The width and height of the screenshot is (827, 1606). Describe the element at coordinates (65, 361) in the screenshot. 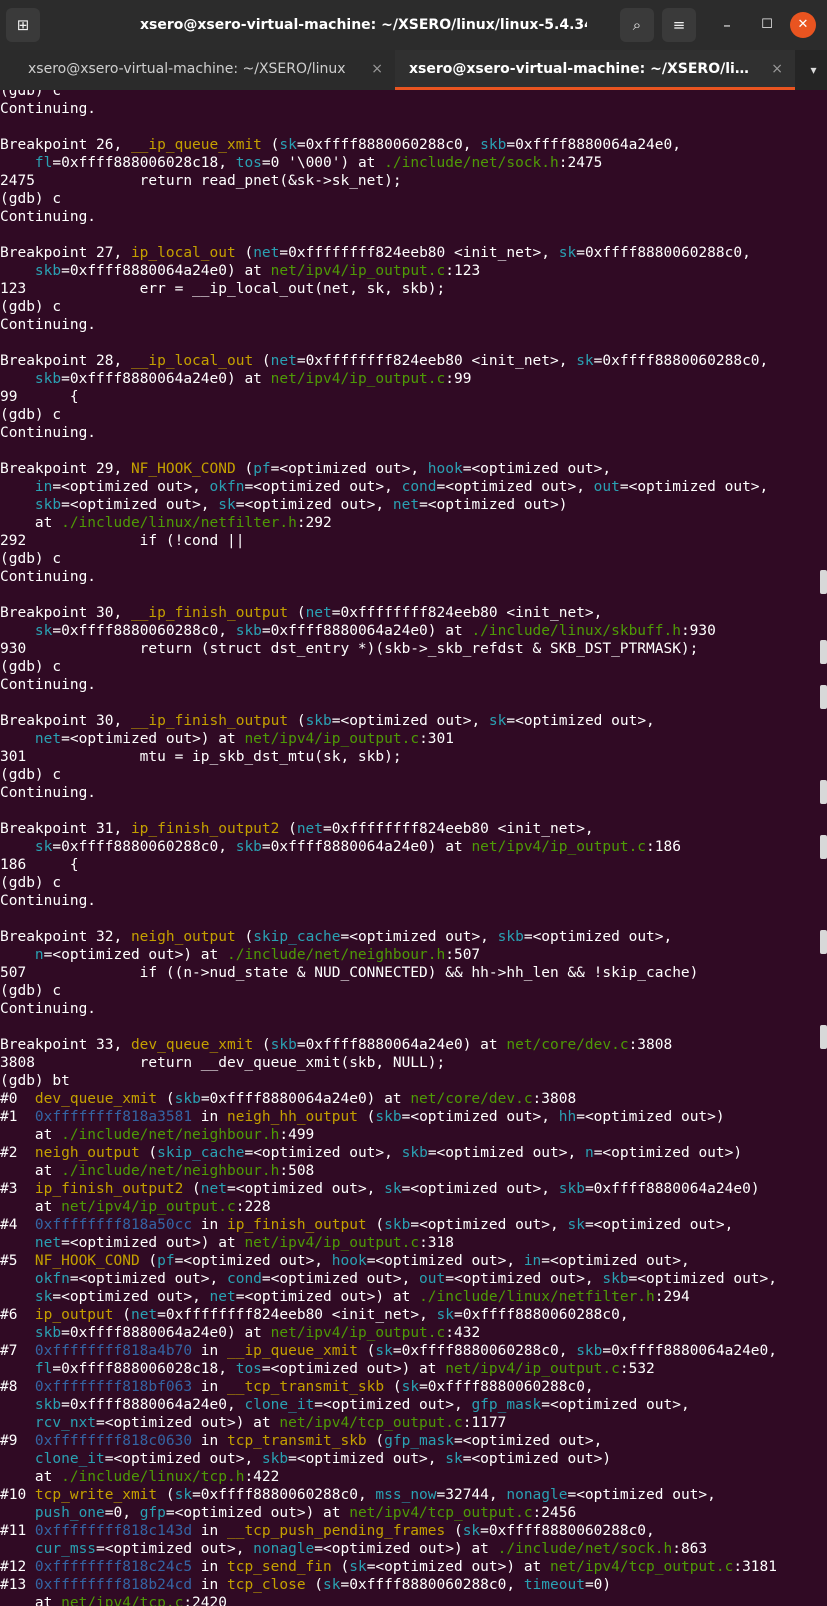

I see `terminal-text-segment: Breakpoint 28,` at that location.